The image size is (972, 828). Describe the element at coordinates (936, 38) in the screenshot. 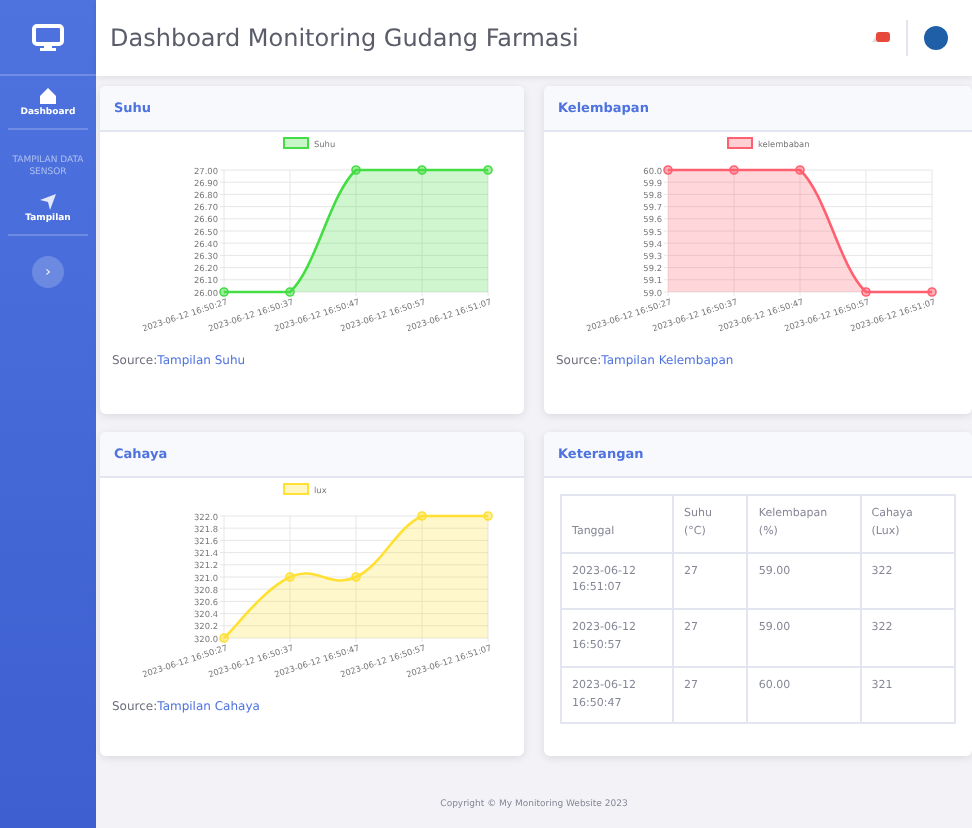

I see `avatar` at that location.